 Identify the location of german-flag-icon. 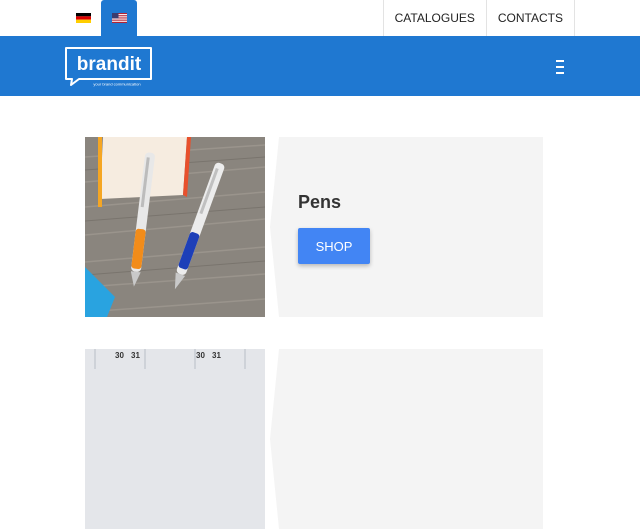
(83, 18).